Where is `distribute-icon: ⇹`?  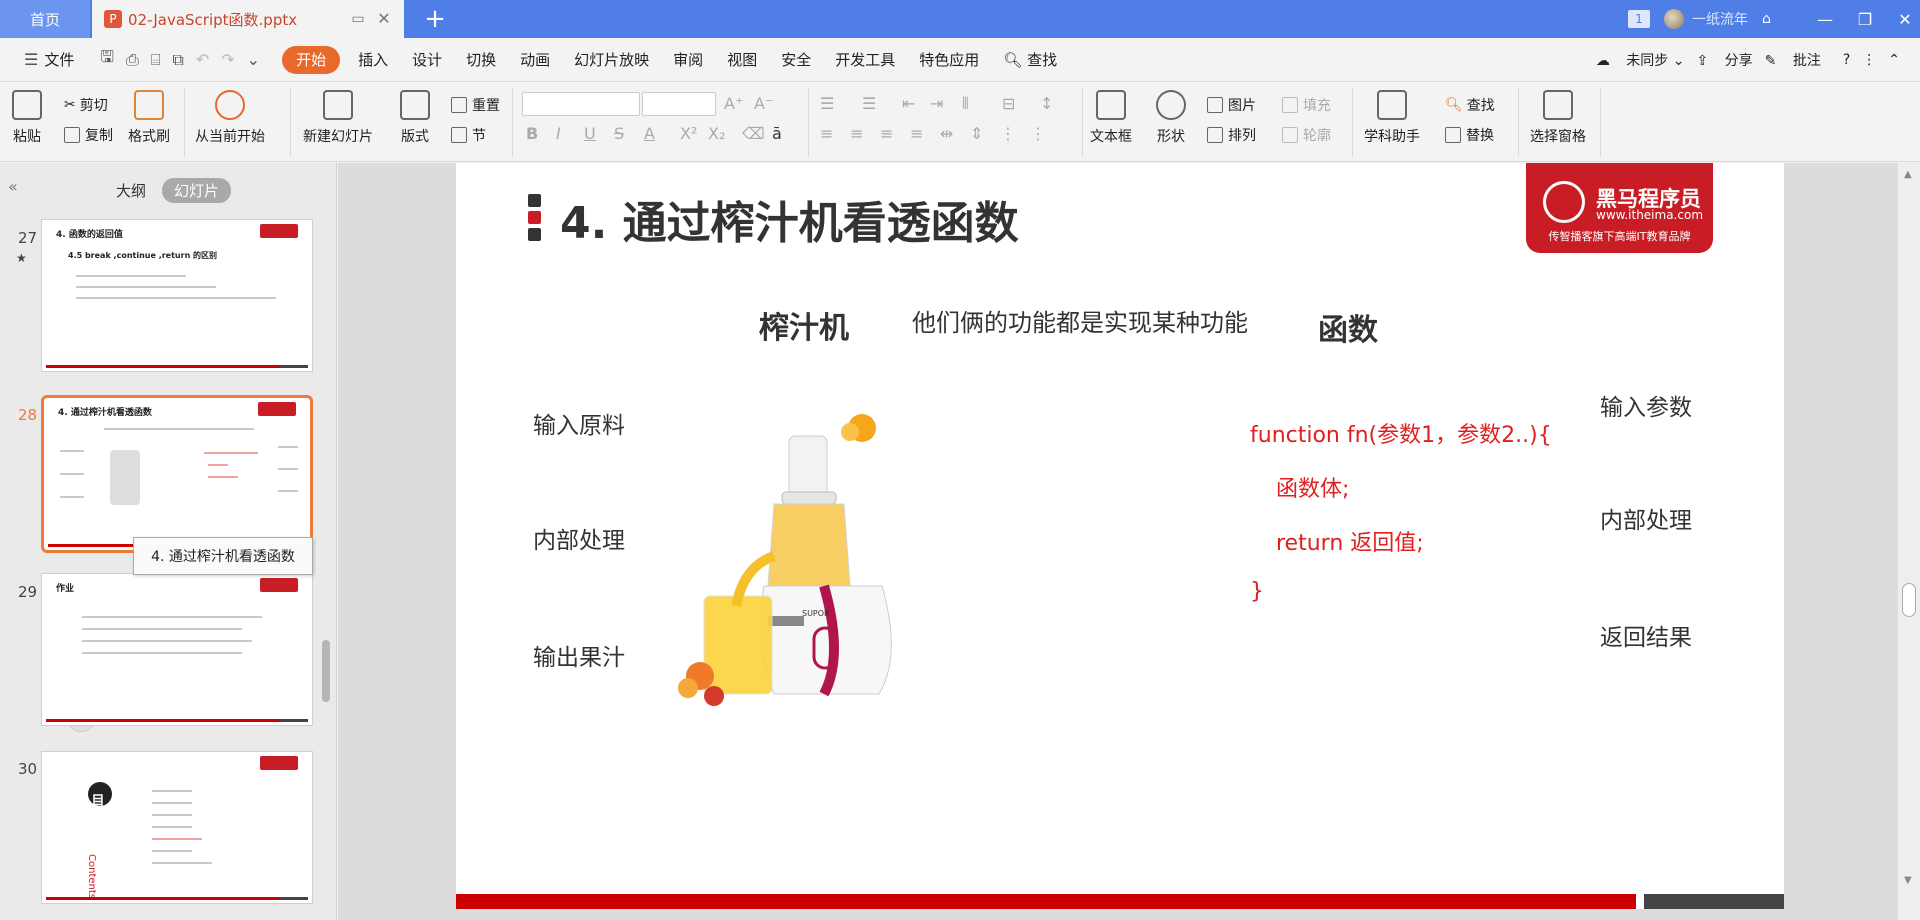
distribute-icon: ⇹ is located at coordinates (946, 133).